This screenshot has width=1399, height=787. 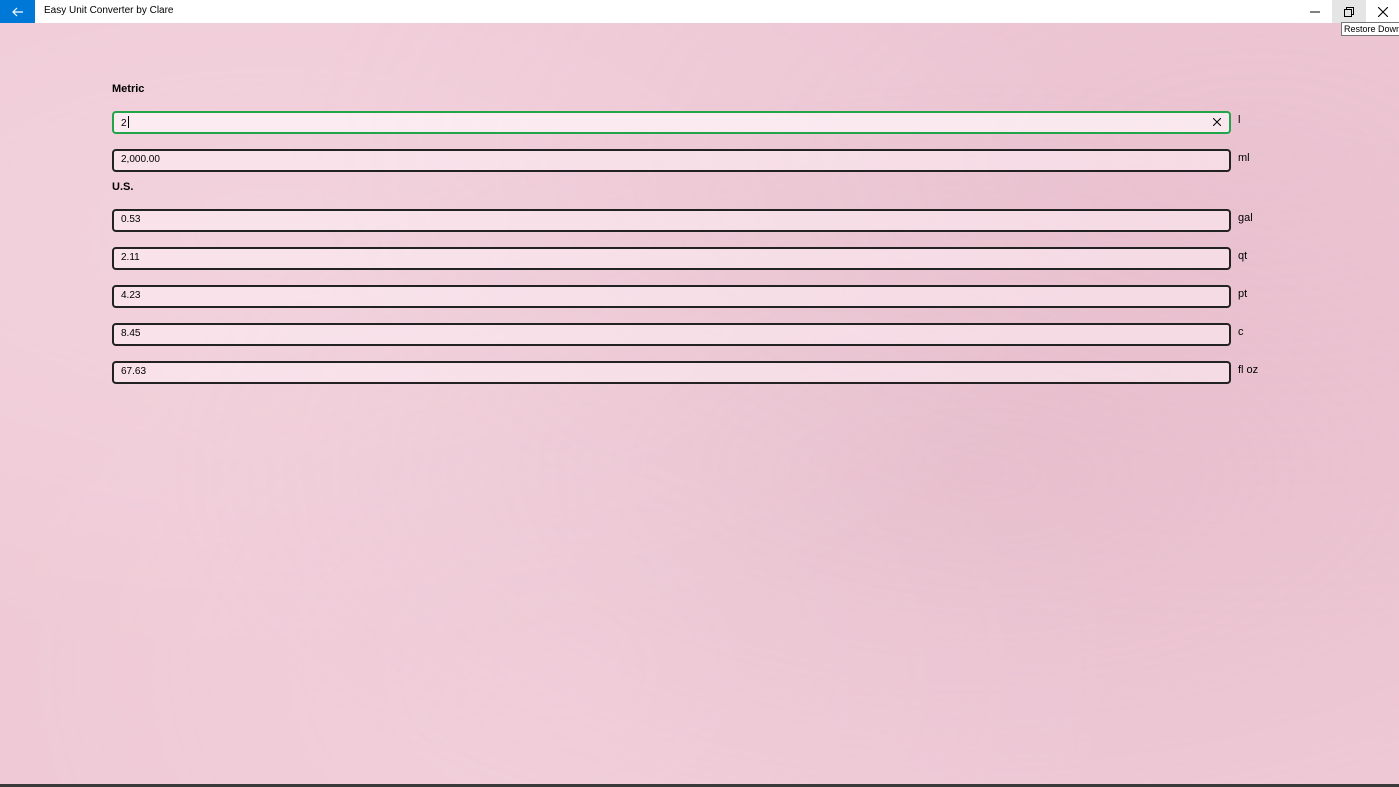 What do you see at coordinates (671, 296) in the screenshot?
I see `pints-input: 4.23` at bounding box center [671, 296].